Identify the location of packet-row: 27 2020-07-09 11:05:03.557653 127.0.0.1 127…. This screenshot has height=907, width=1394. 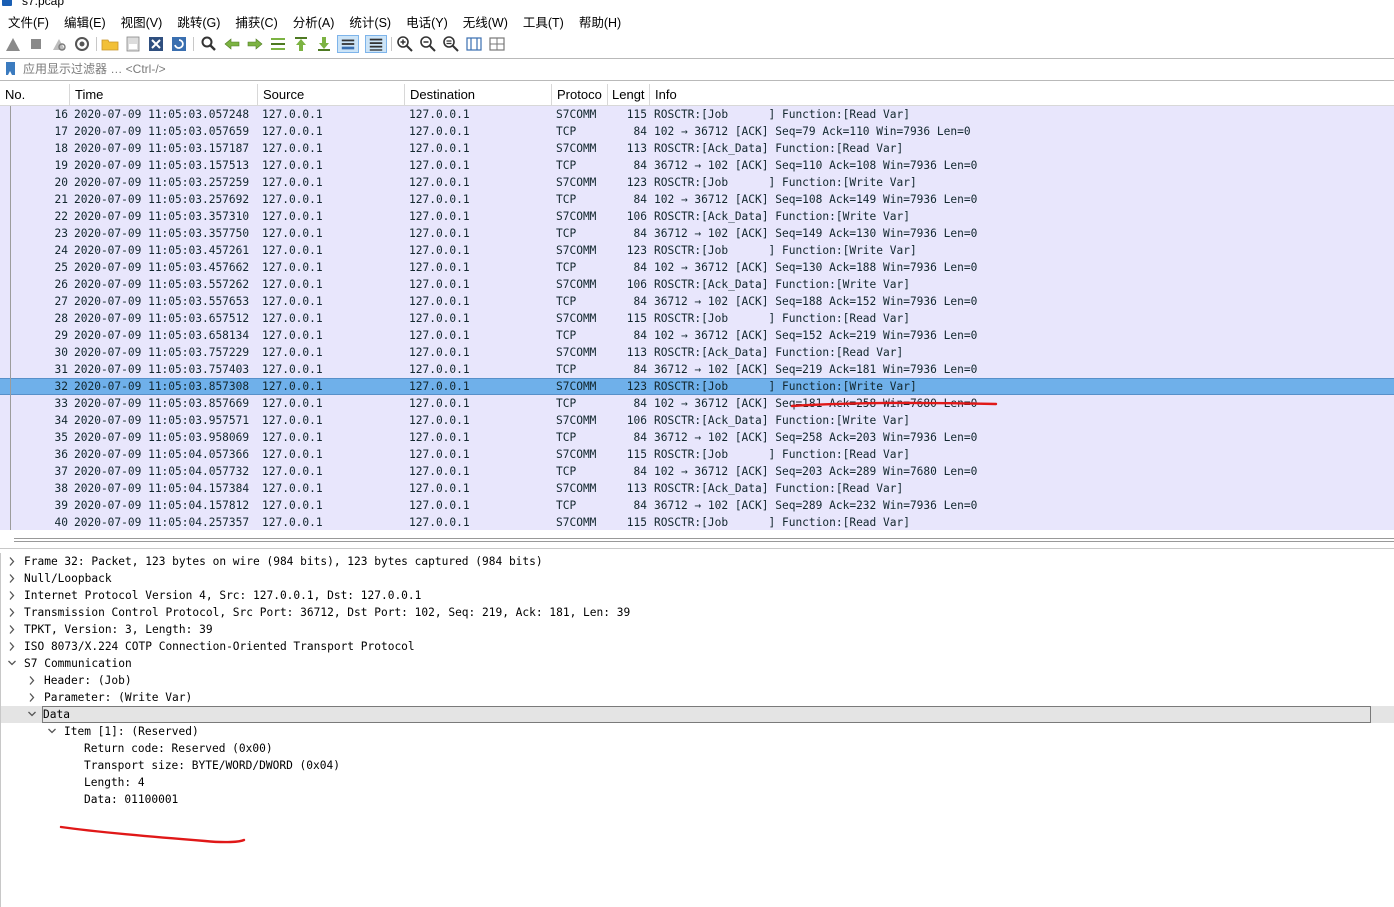
(697, 301).